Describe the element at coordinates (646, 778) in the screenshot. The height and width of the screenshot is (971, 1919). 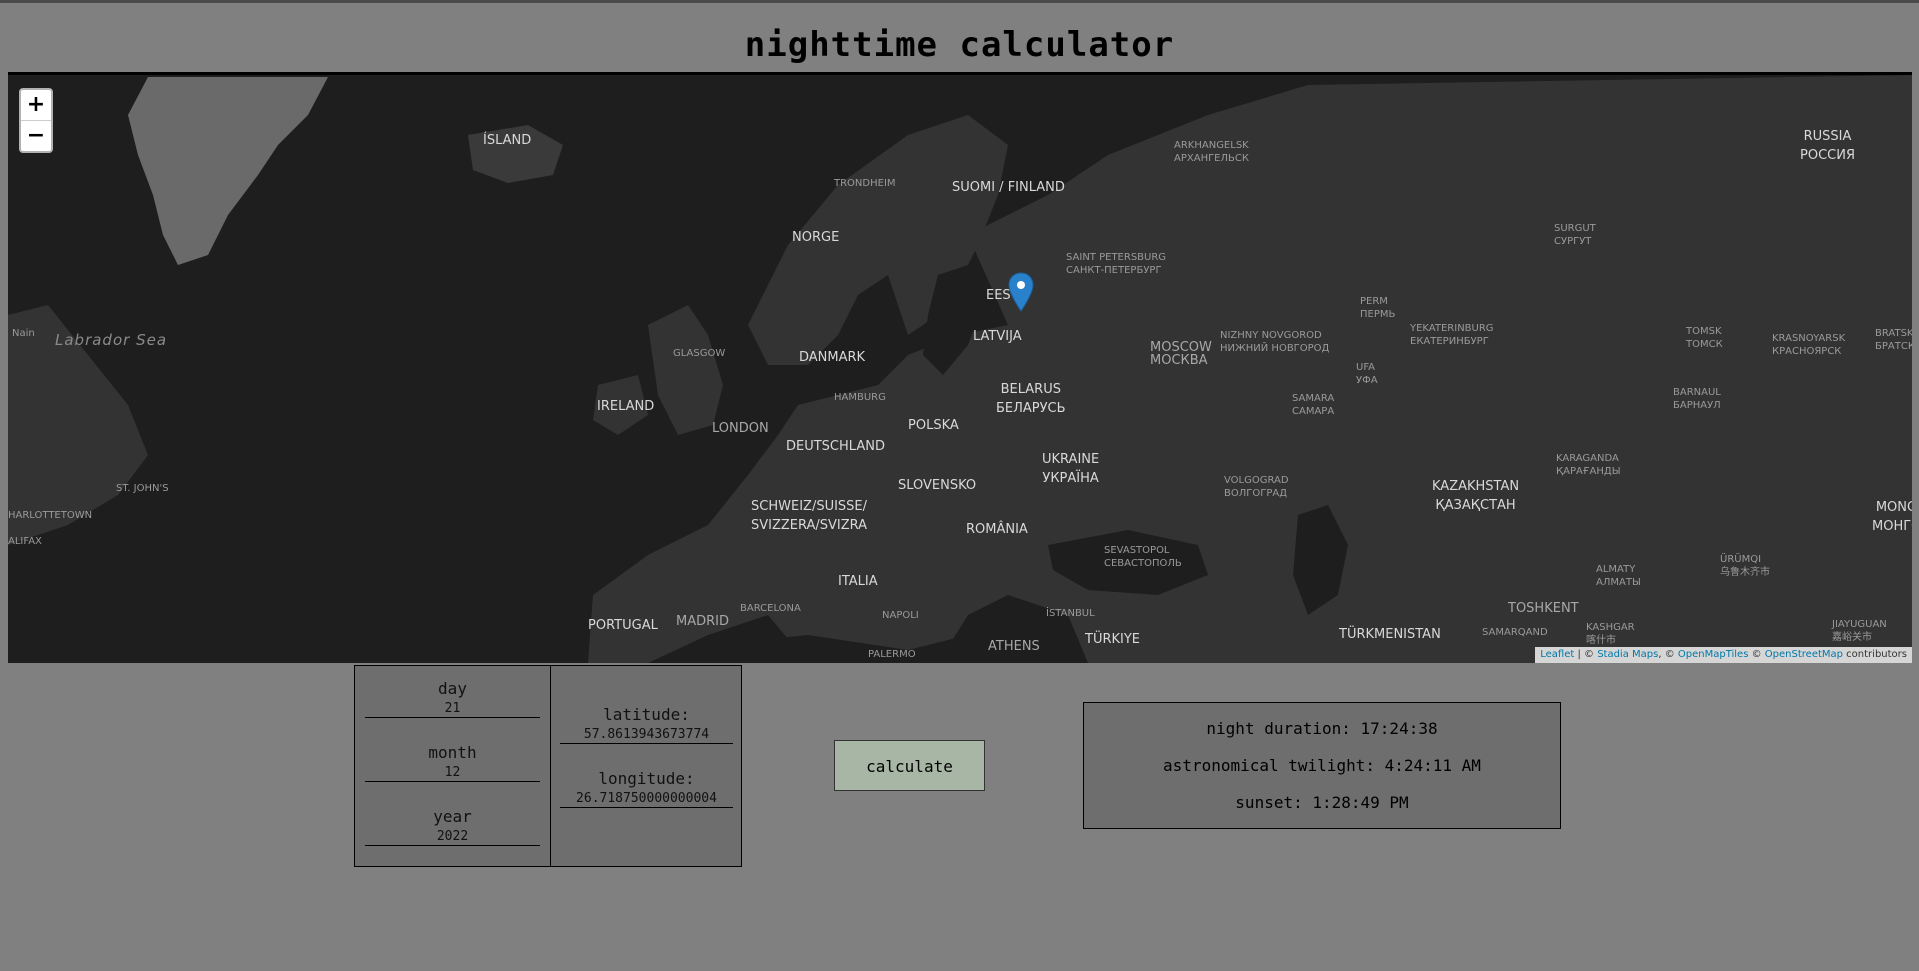
I see `longitude-label: longitude:` at that location.